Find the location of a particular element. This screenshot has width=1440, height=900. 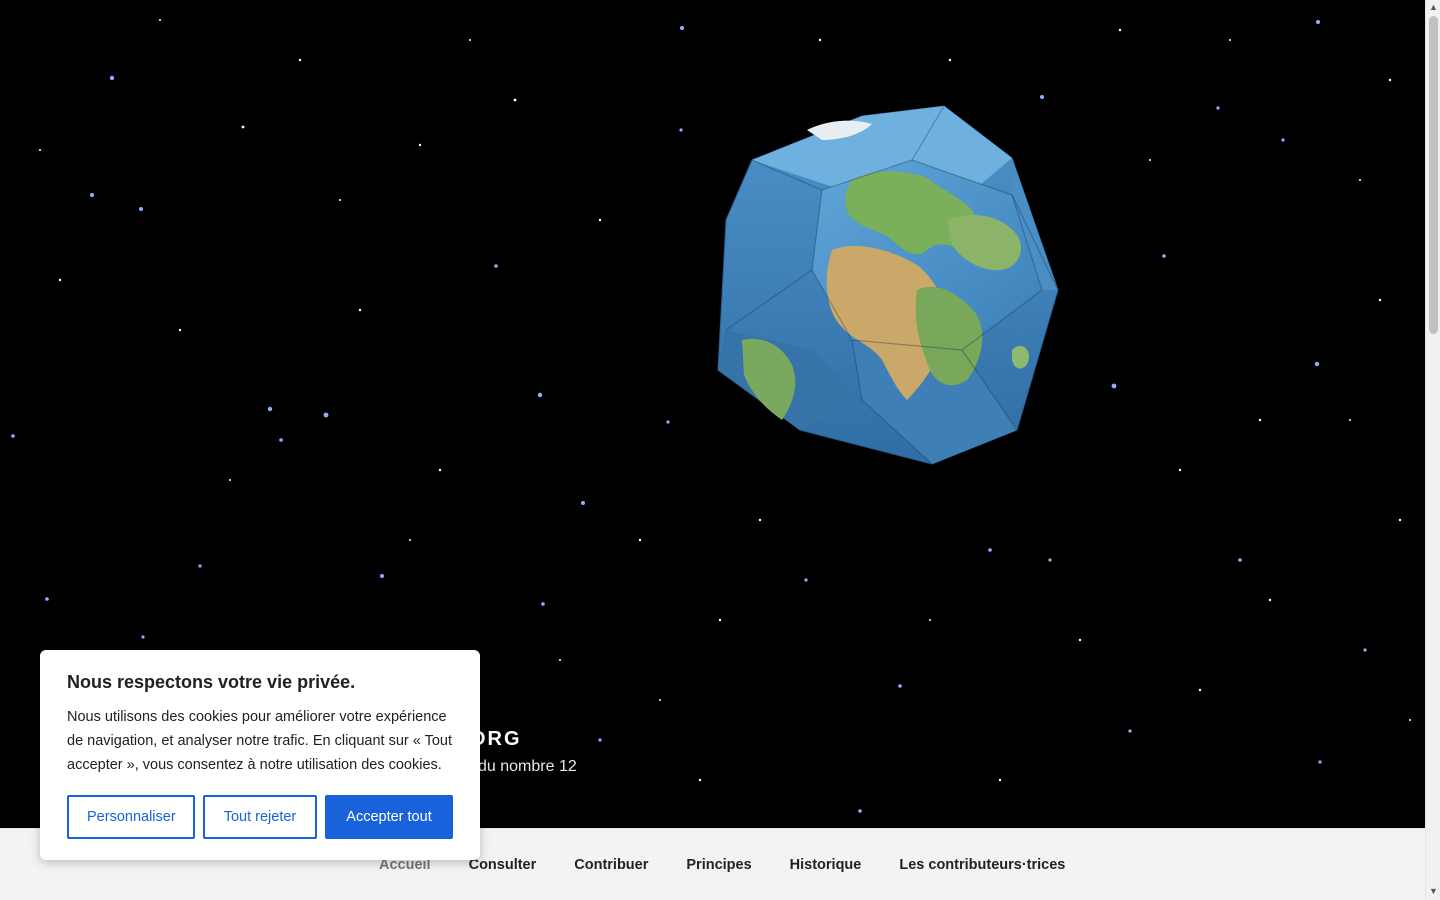

triangle-up-icon: ▲ is located at coordinates (1433, 7).